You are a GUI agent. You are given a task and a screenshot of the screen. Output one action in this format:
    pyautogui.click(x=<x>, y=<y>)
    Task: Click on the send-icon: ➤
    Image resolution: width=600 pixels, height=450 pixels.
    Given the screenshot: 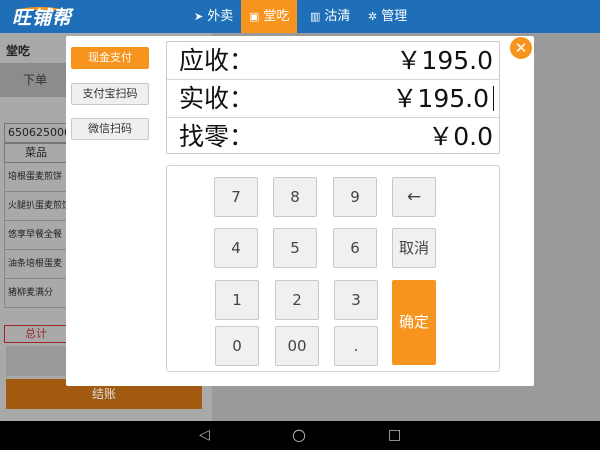 What is the action you would take?
    pyautogui.click(x=199, y=16)
    